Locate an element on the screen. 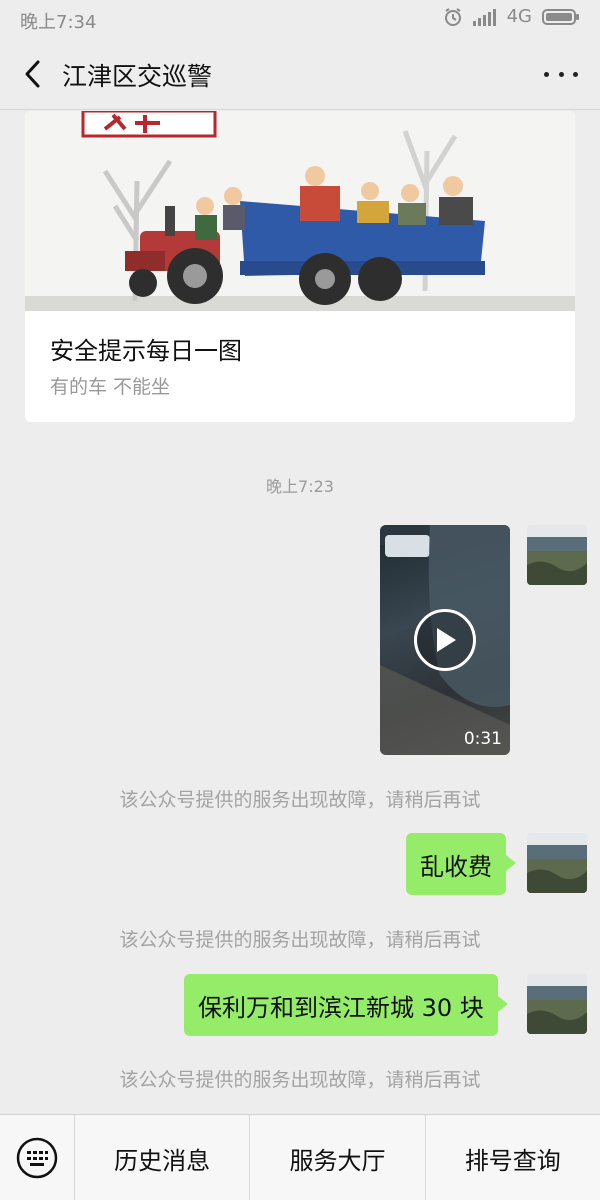  status-bar: 晚上7:34 4G is located at coordinates (300, 19).